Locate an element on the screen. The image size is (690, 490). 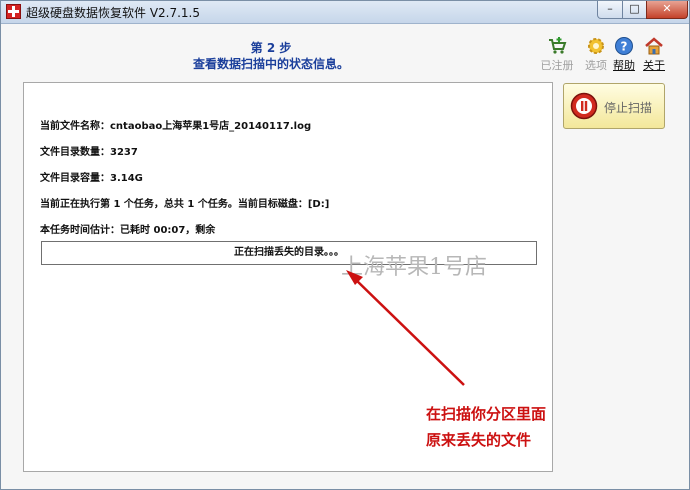
annotation-line-1: 在扫描你分区里面 is located at coordinates (486, 414).